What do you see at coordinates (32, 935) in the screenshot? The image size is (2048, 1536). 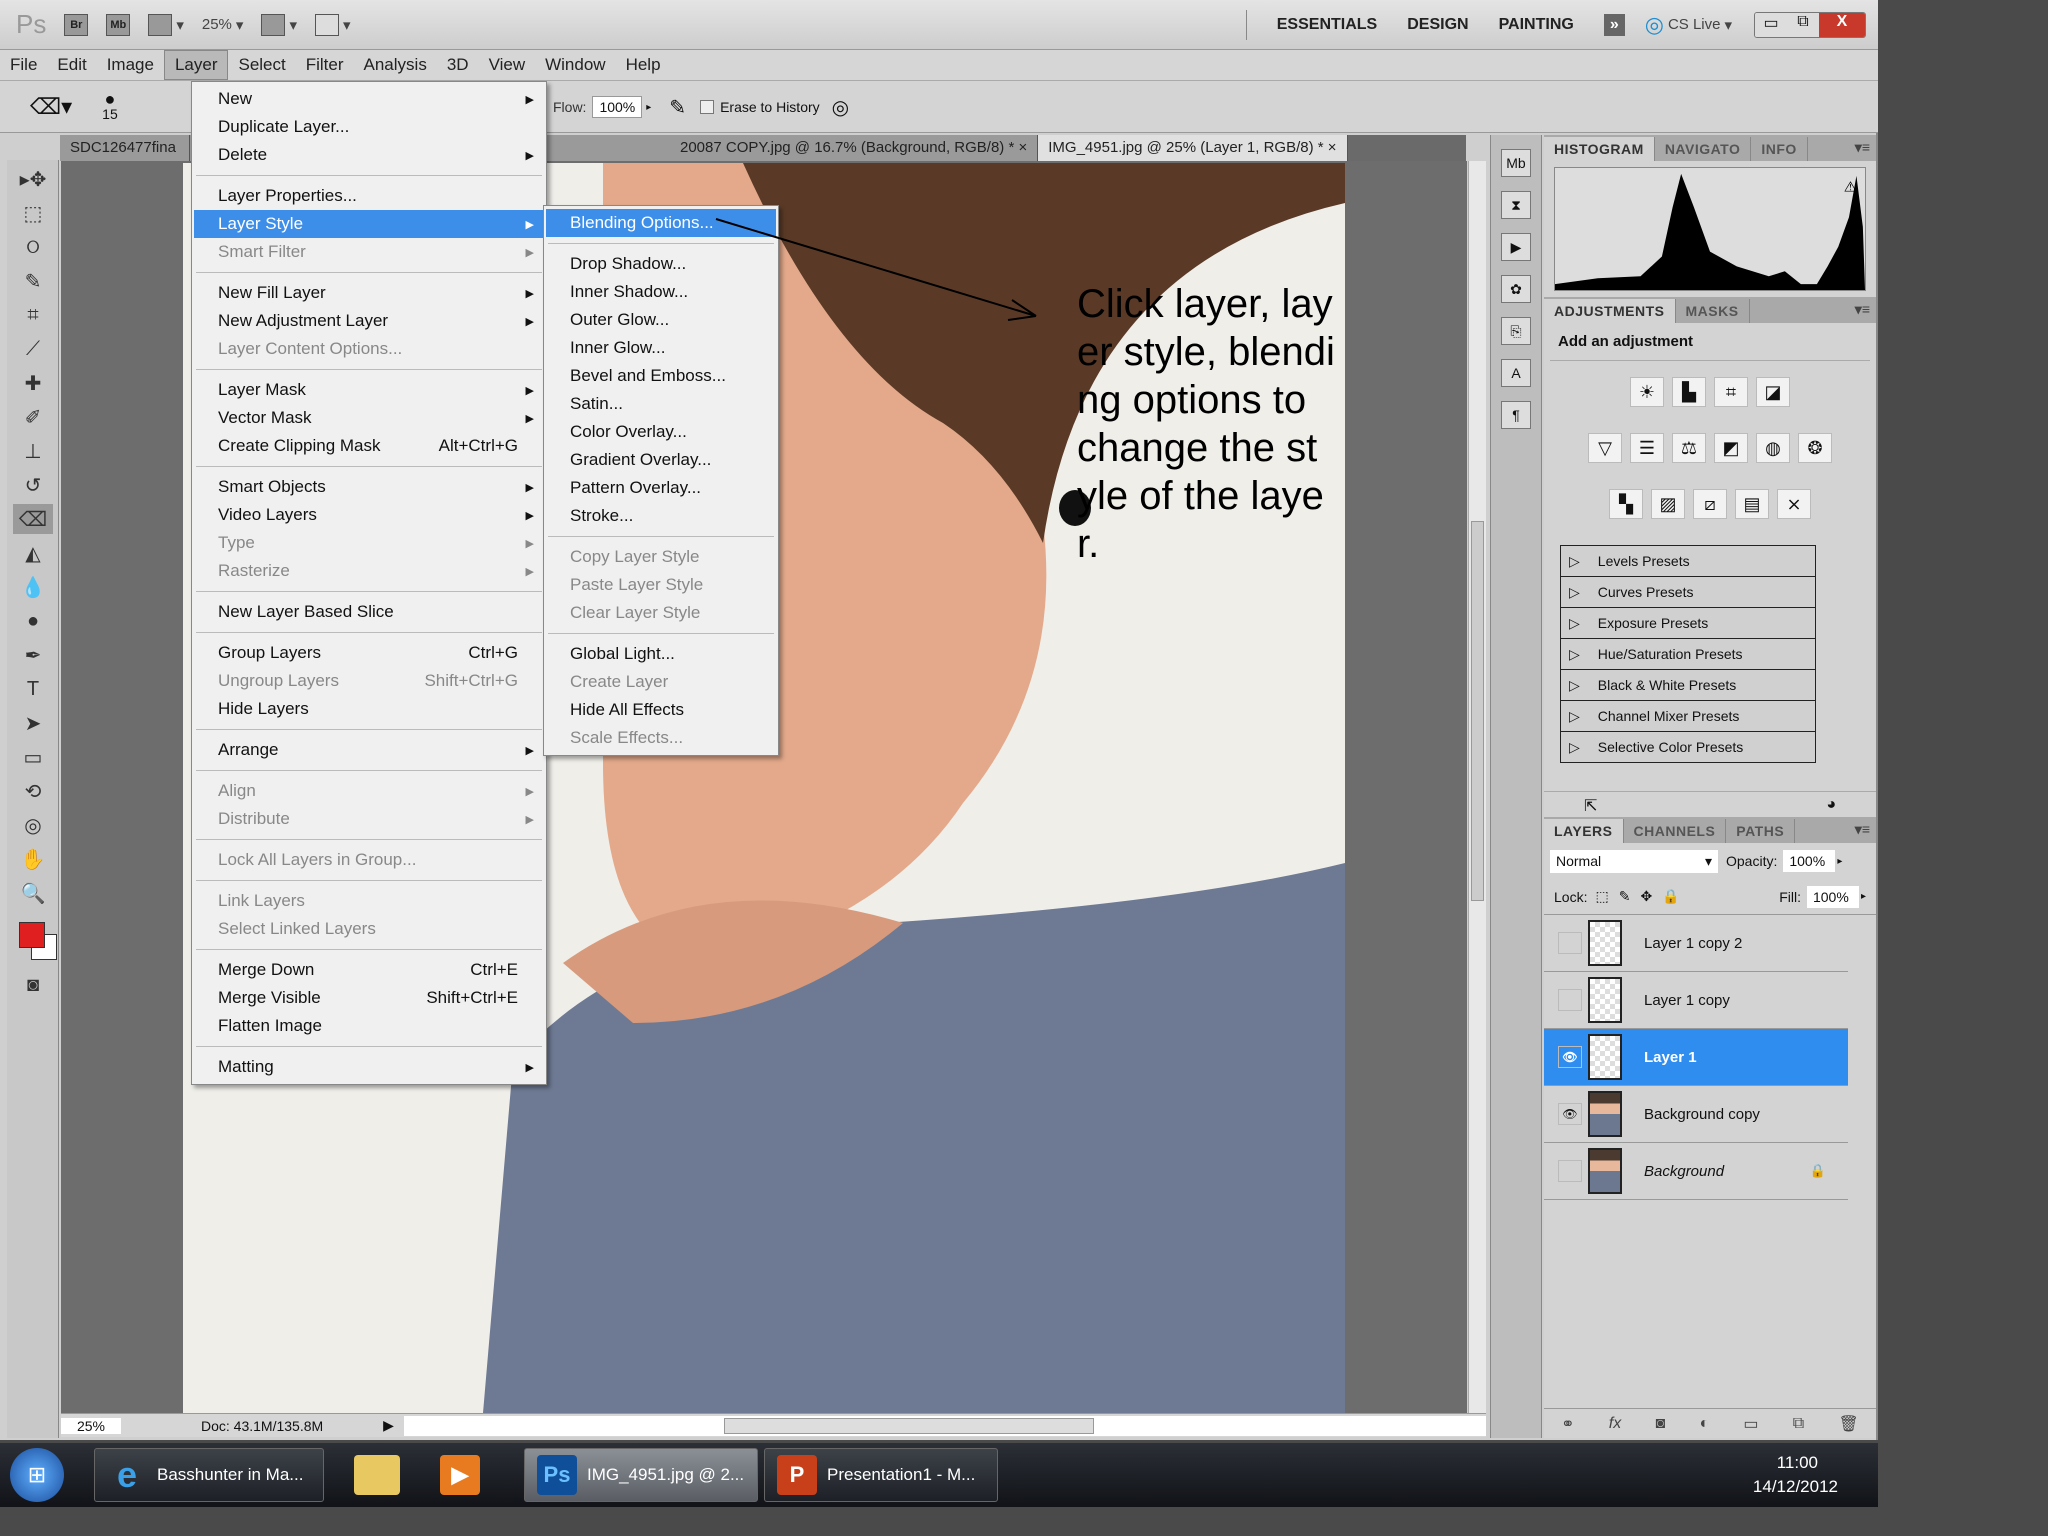 I see `foreground-color-swatch` at bounding box center [32, 935].